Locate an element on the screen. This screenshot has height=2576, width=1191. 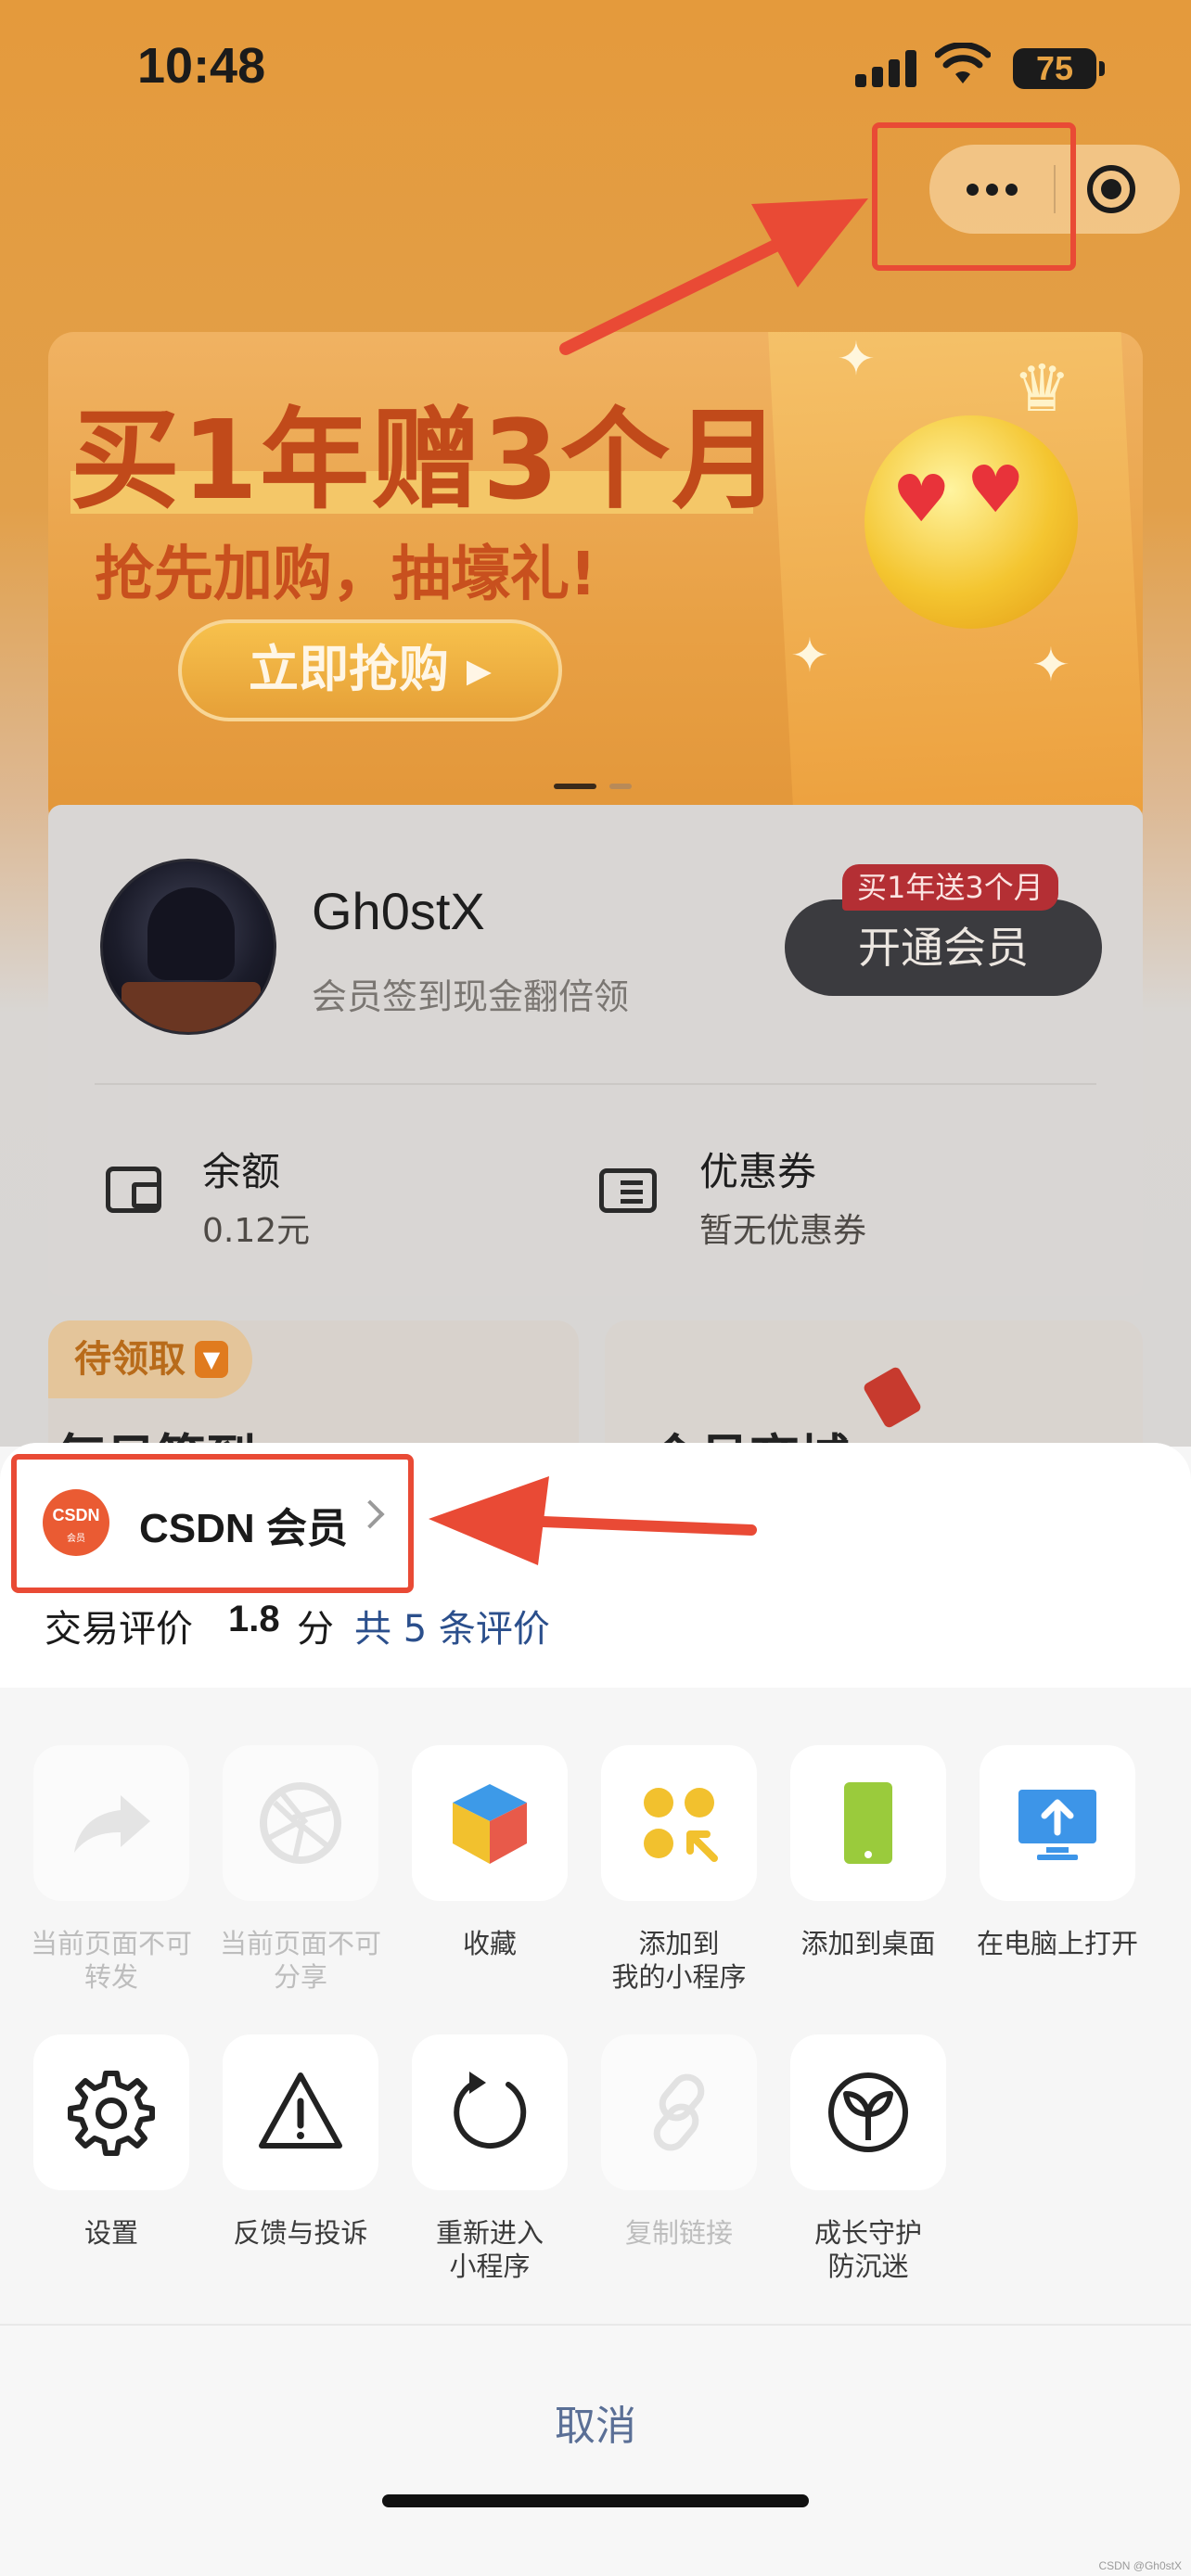
home-indicator is located at coordinates (595, 2500).